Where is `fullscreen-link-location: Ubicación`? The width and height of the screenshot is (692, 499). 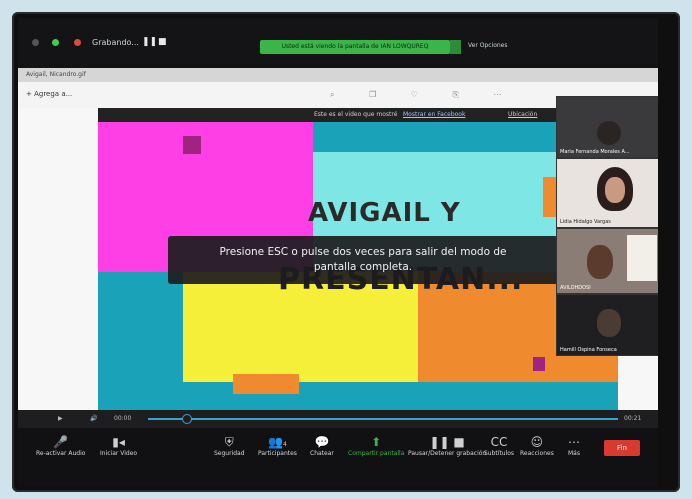
fullscreen-link-location: Ubicación is located at coordinates (522, 115).